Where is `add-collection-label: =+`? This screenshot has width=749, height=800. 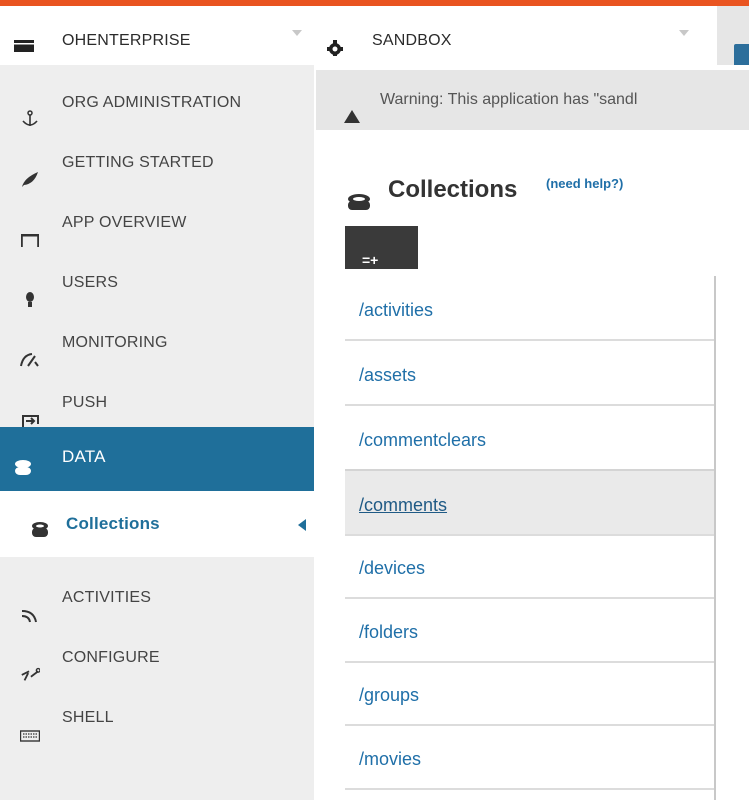 add-collection-label: =+ is located at coordinates (370, 260).